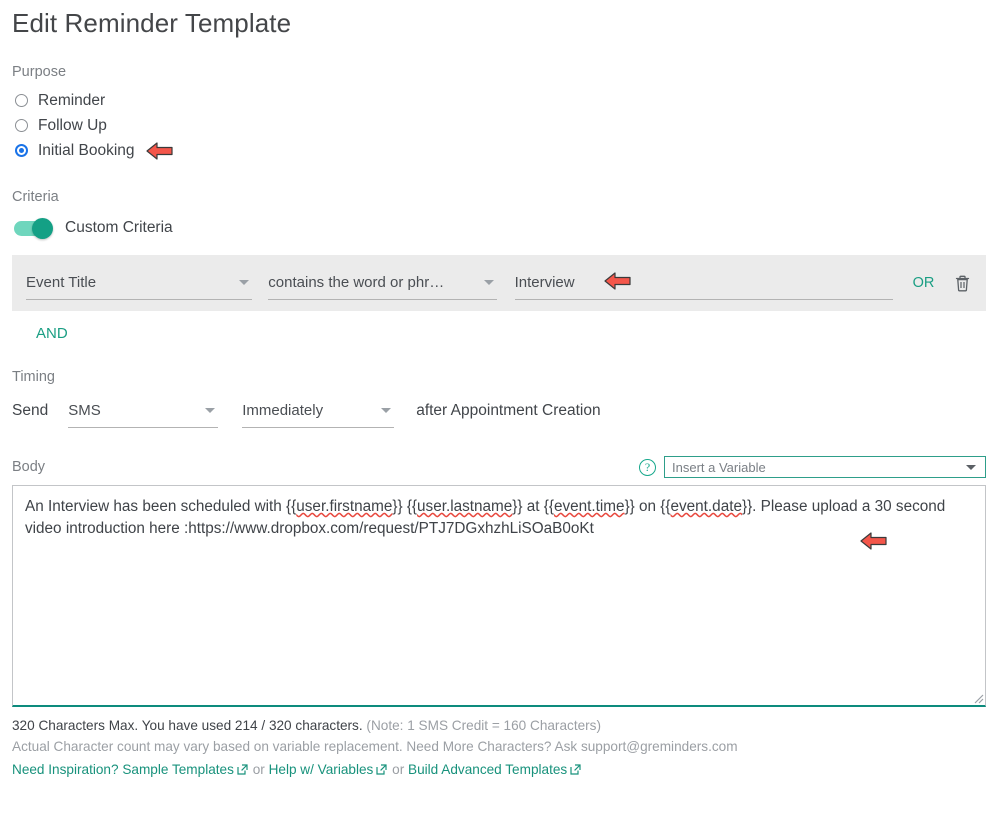 This screenshot has height=828, width=998. What do you see at coordinates (488, 769) in the screenshot?
I see `build-advanced-templates-label: Build Advanced Templates` at bounding box center [488, 769].